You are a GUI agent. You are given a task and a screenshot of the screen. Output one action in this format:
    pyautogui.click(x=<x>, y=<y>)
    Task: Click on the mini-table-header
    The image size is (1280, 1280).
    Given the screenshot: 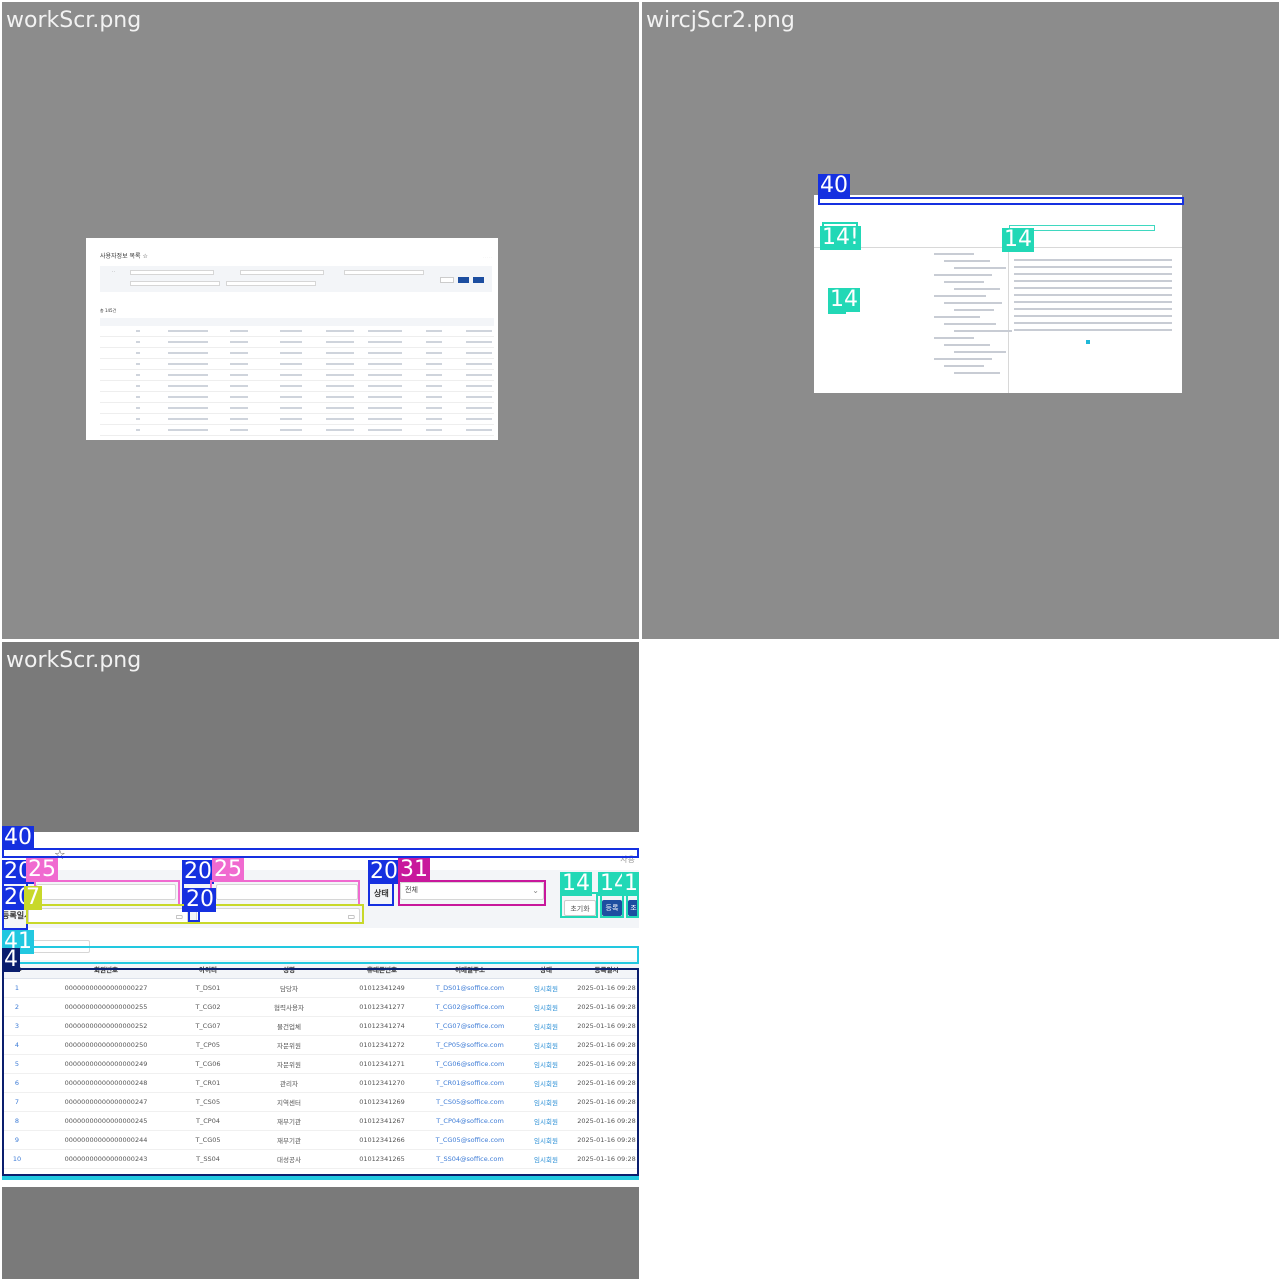 What is the action you would take?
    pyautogui.click(x=297, y=322)
    